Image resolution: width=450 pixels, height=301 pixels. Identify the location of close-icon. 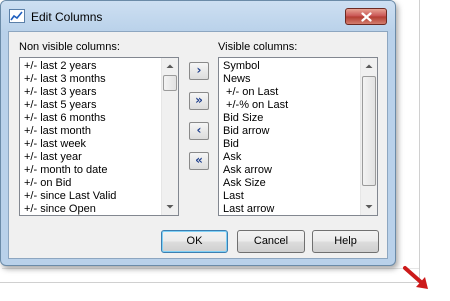
(366, 17).